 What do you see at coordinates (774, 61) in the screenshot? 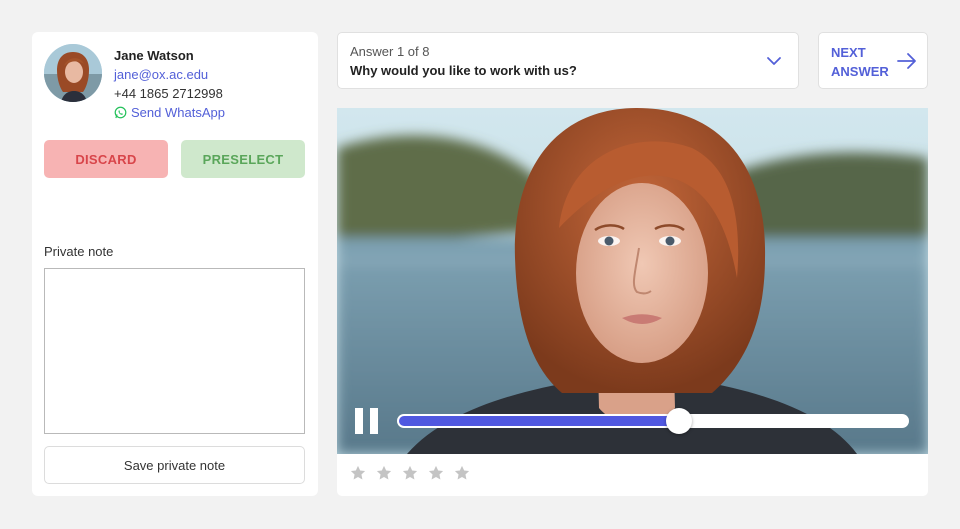
I see `chevron-down-icon` at bounding box center [774, 61].